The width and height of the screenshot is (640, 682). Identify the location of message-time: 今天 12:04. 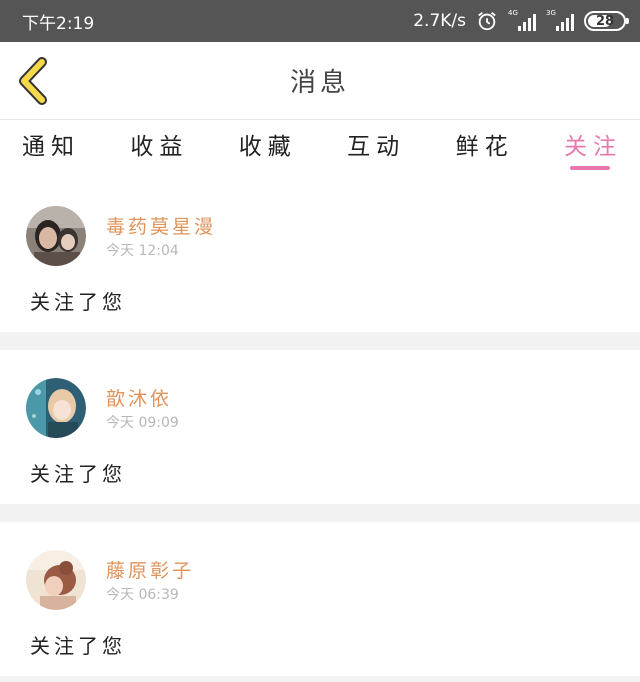
(142, 251).